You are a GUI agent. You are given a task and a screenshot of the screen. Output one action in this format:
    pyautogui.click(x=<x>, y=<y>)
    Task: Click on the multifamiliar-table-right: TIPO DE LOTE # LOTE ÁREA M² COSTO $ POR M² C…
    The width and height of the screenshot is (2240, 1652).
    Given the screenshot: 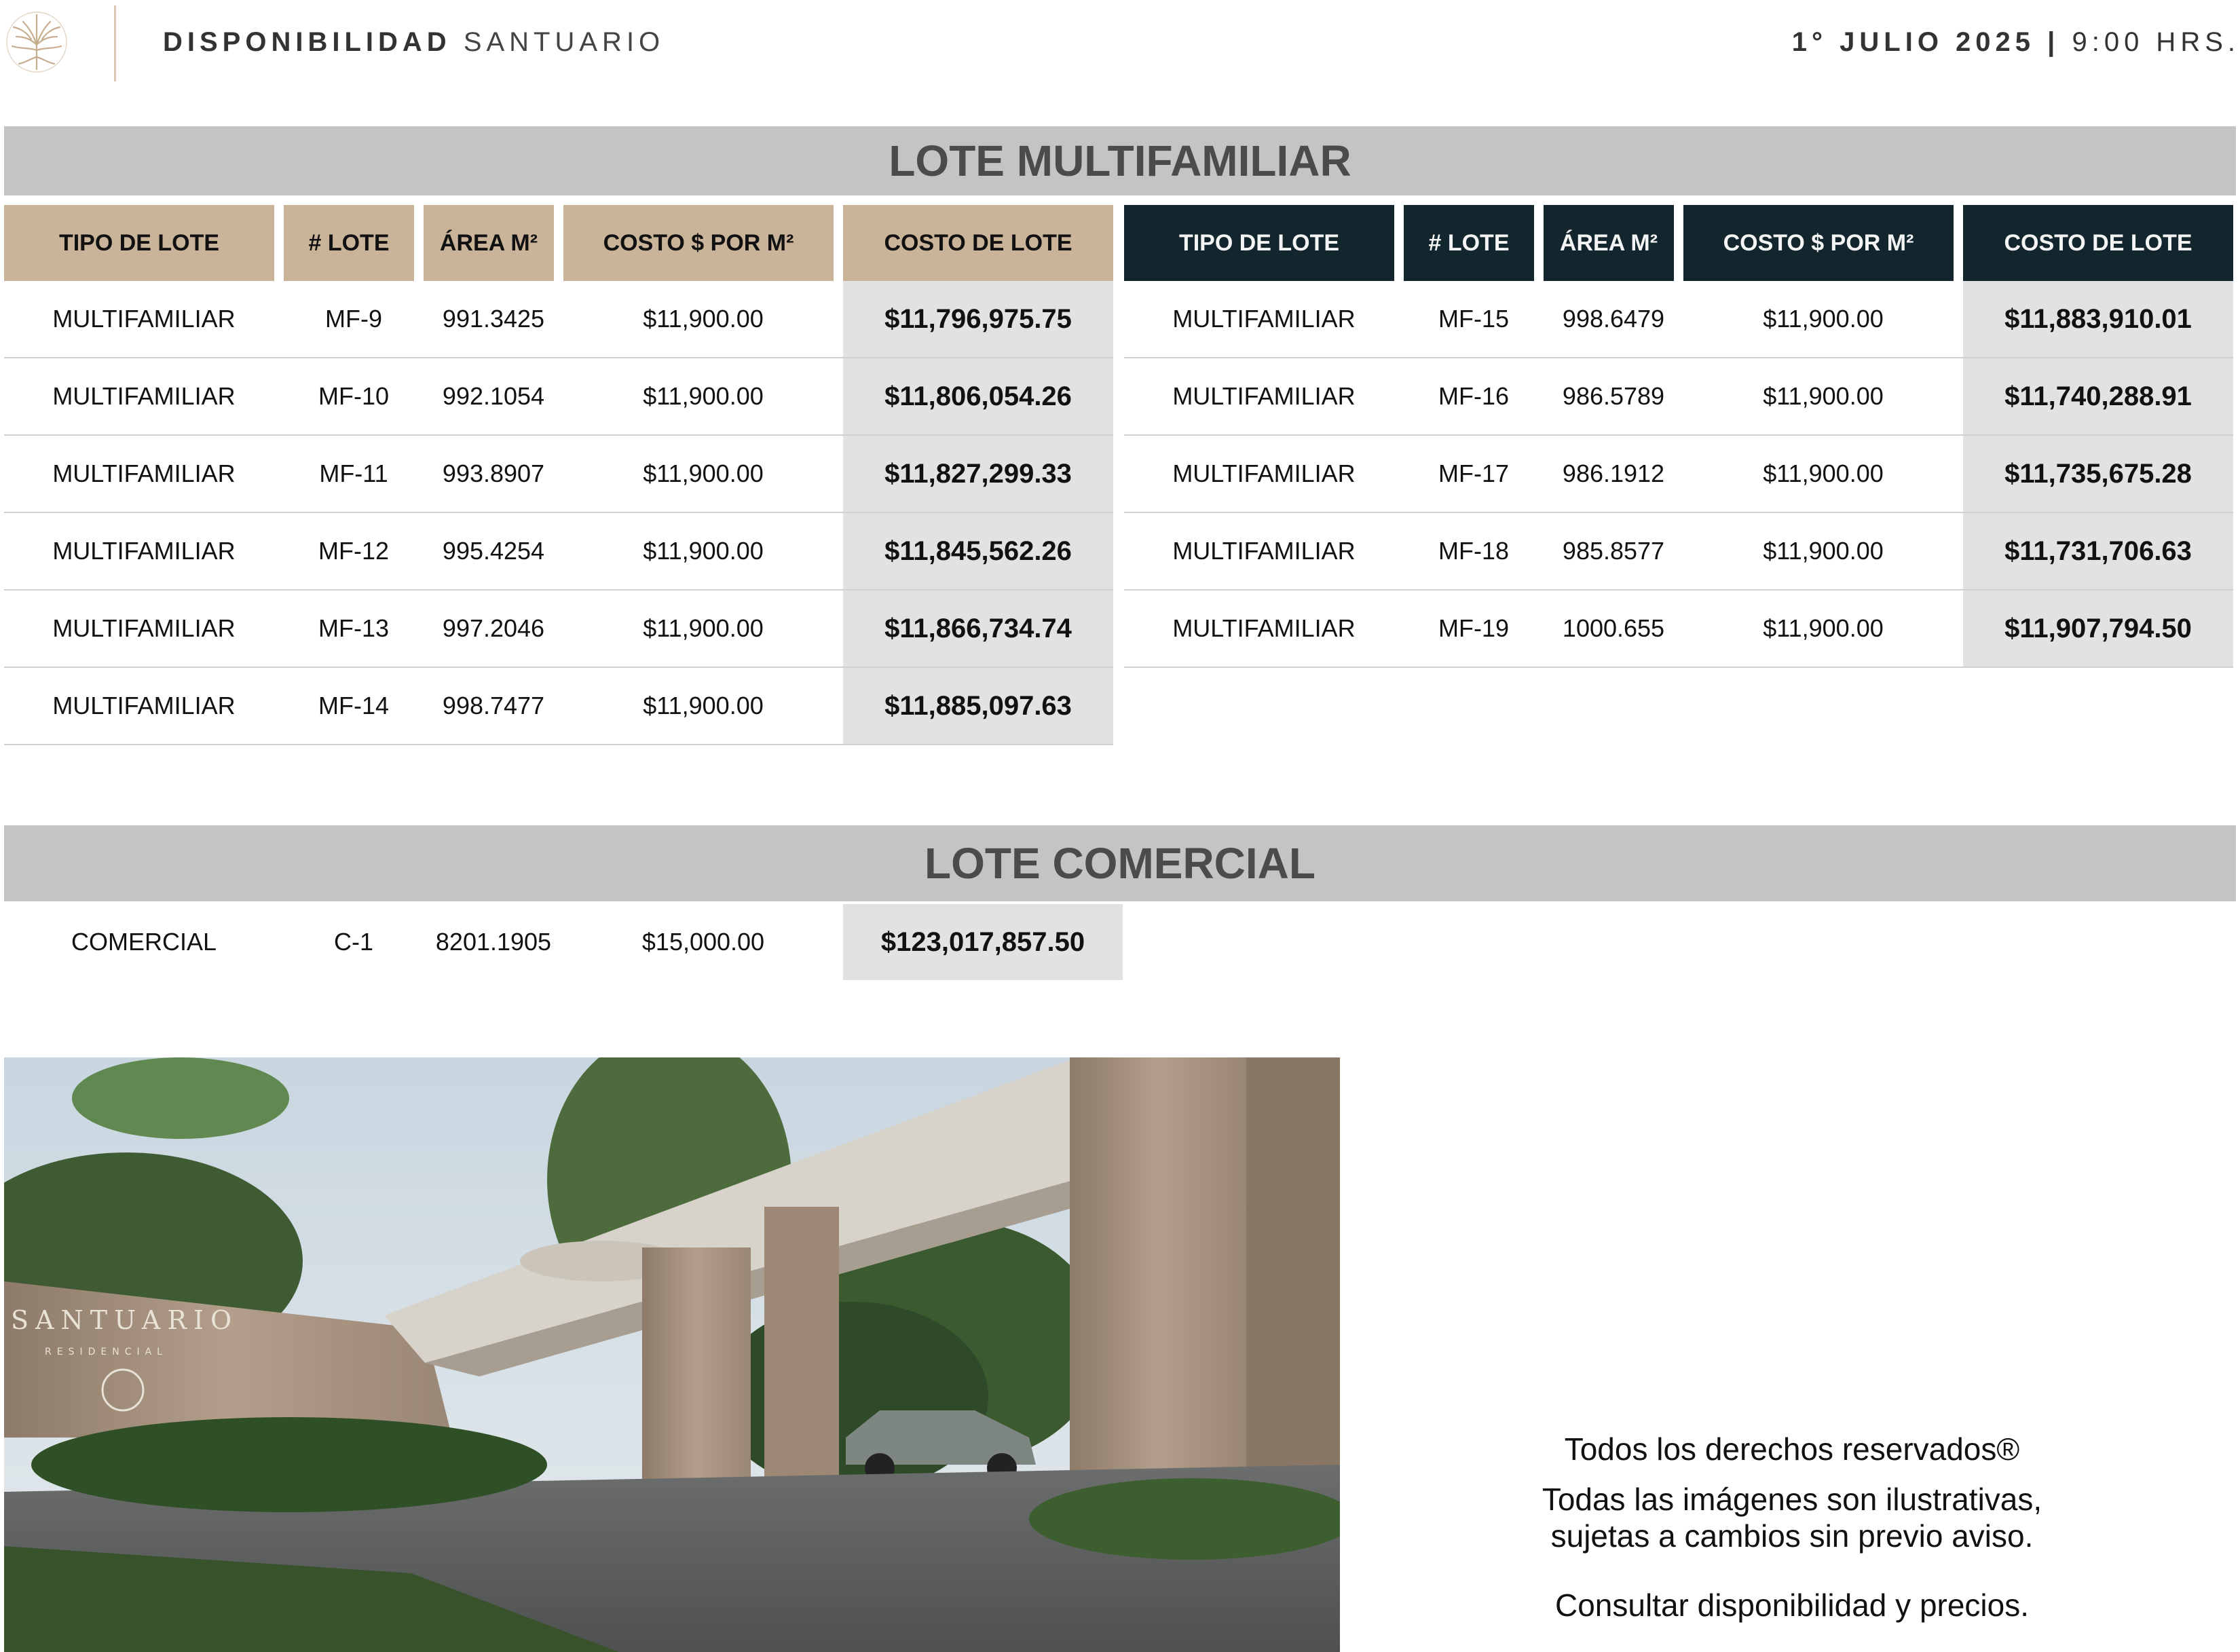 What is the action you would take?
    pyautogui.click(x=1679, y=437)
    